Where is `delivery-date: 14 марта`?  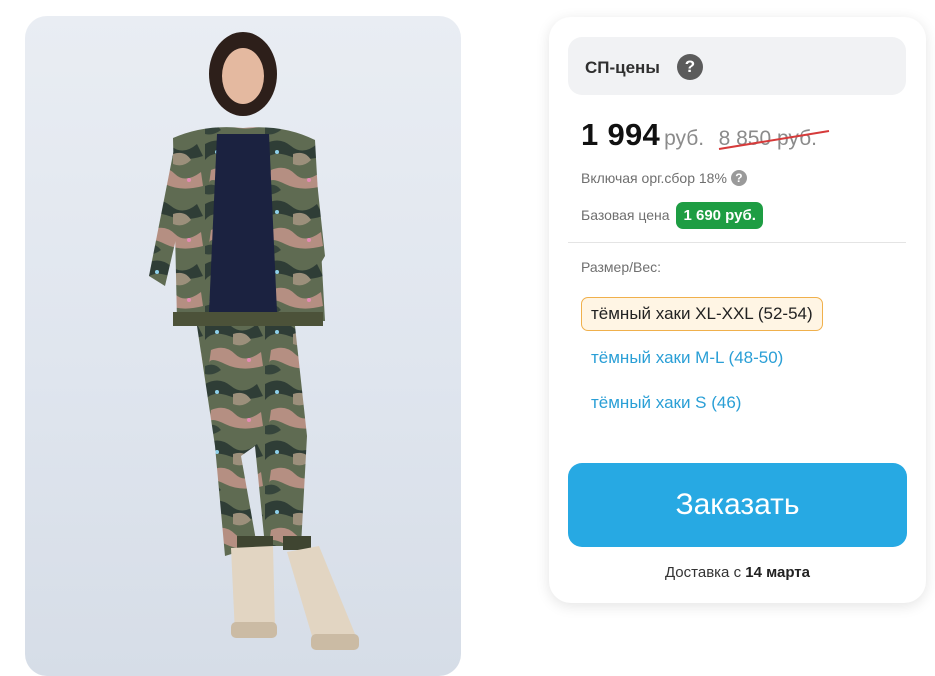
delivery-date: 14 марта is located at coordinates (777, 572).